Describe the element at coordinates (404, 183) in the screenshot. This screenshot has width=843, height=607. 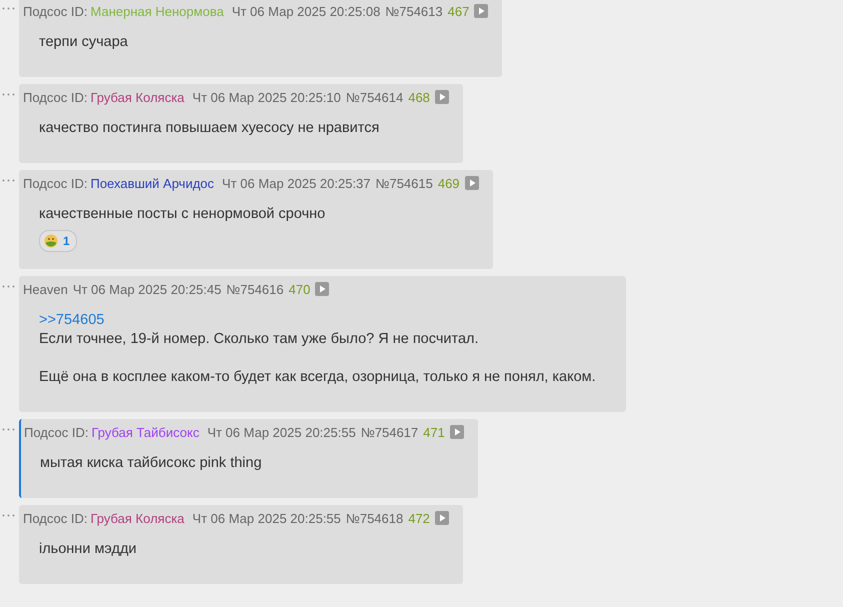
I see `post-number: №754615` at that location.